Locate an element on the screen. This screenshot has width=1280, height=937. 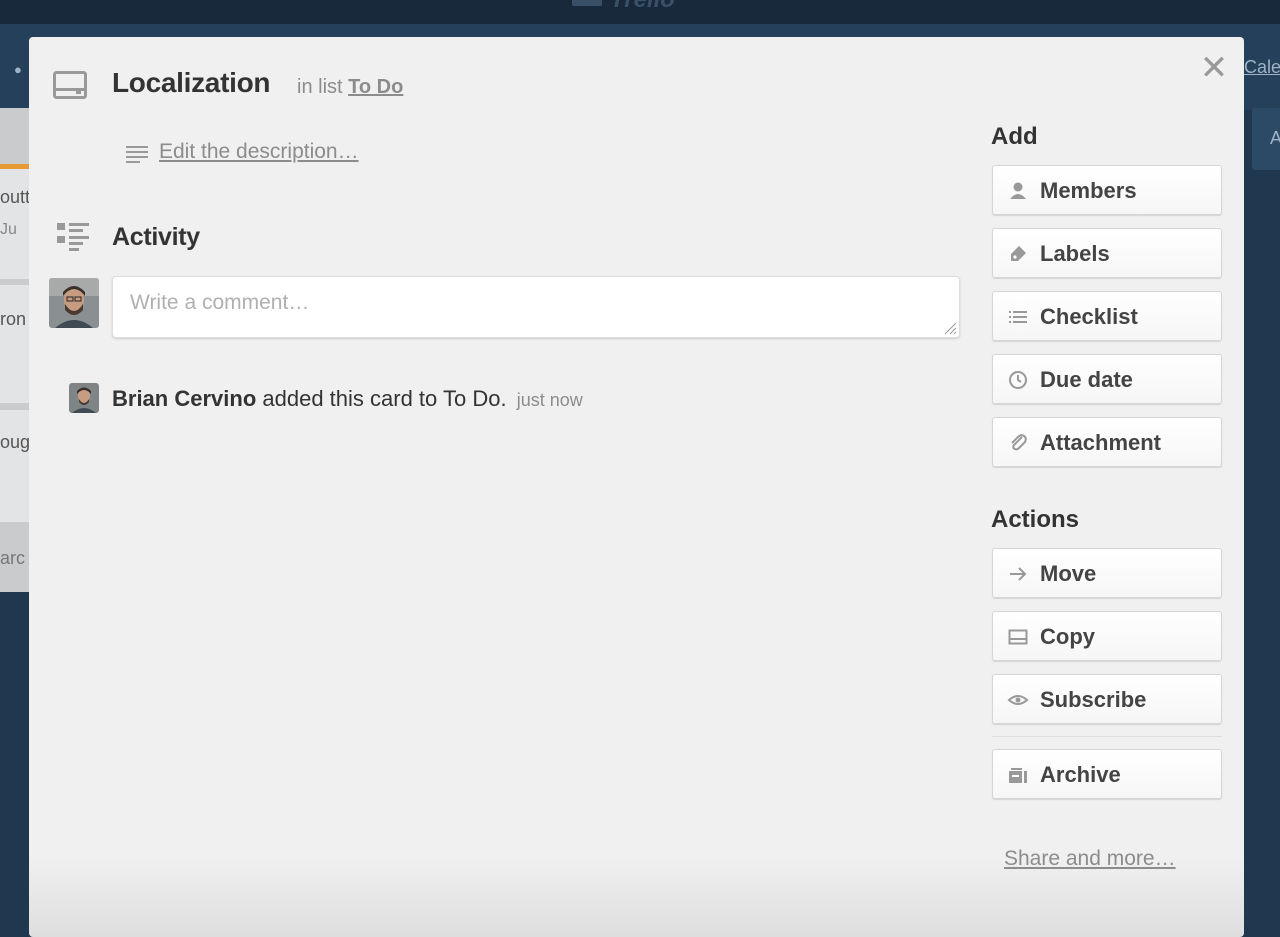
trello-logo-icon is located at coordinates (587, 3).